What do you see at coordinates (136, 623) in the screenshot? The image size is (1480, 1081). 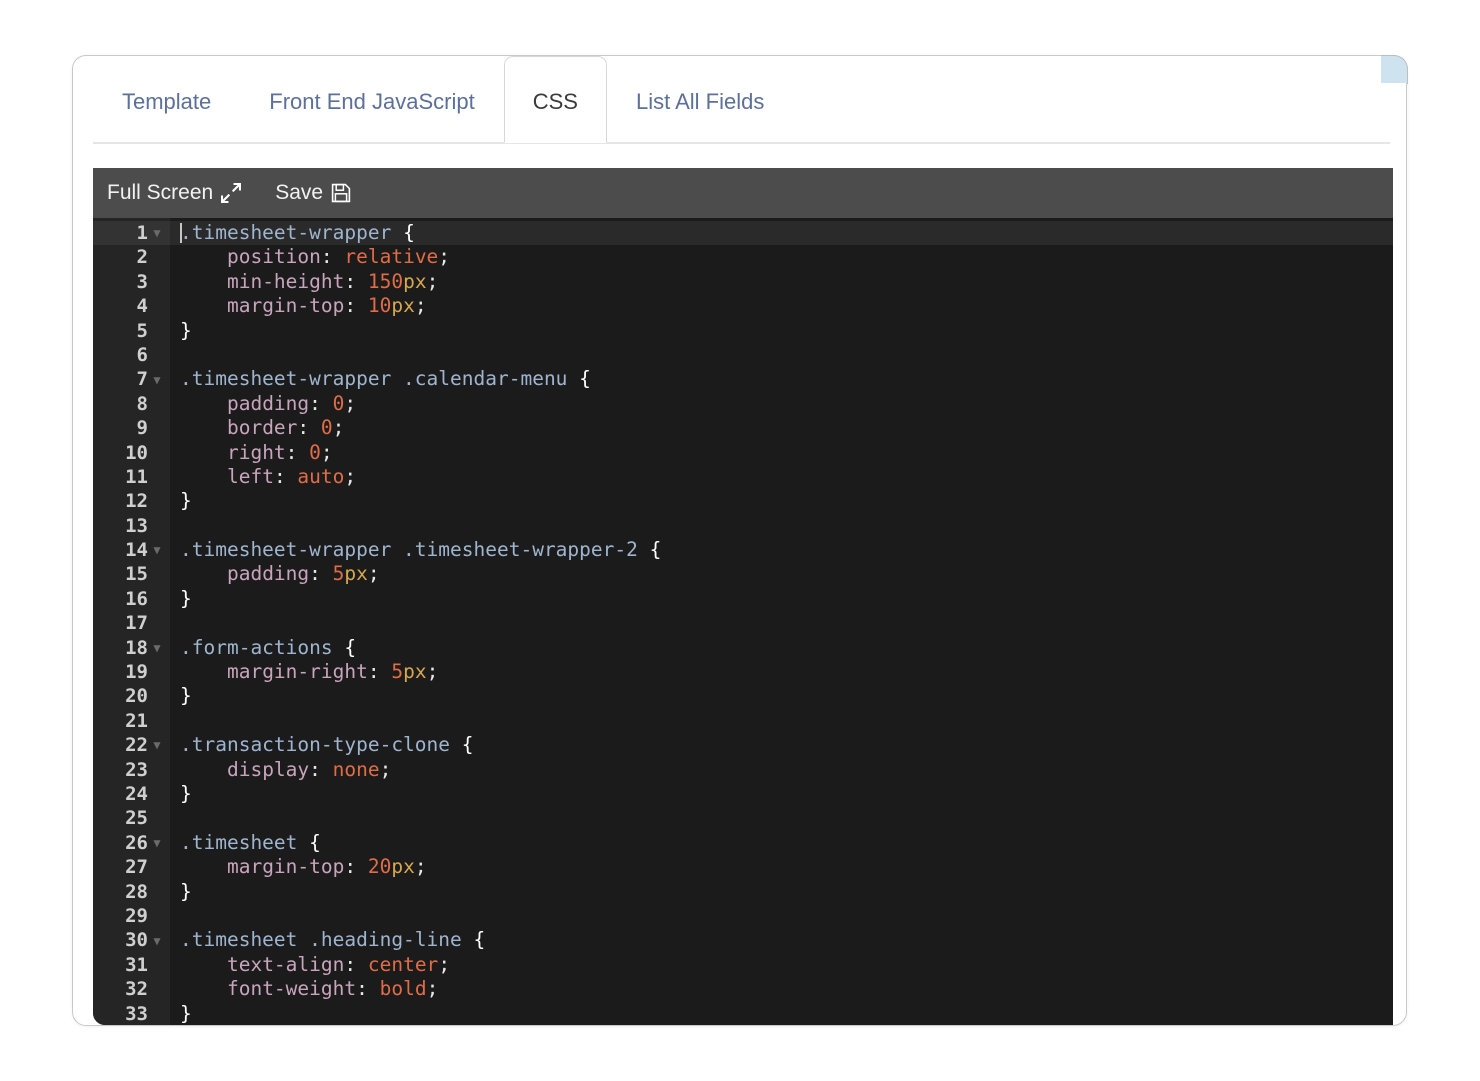 I see `line-number: 17▼` at bounding box center [136, 623].